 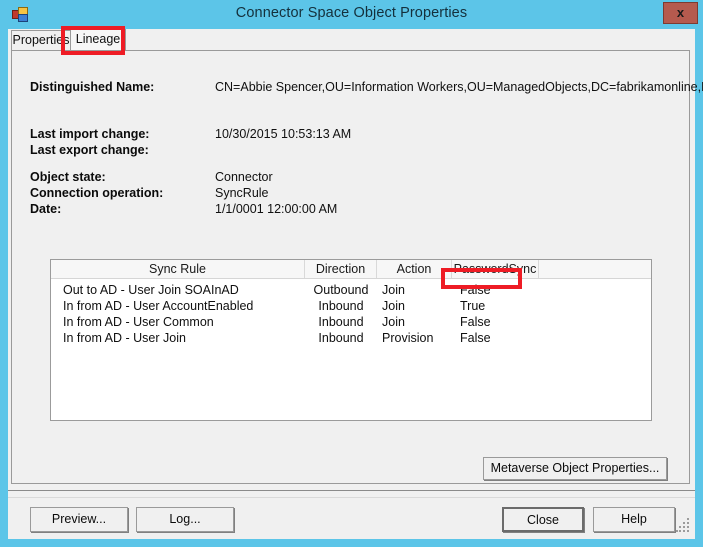 I want to click on title-bar: Connector Space Object Properties x, so click(x=351, y=14).